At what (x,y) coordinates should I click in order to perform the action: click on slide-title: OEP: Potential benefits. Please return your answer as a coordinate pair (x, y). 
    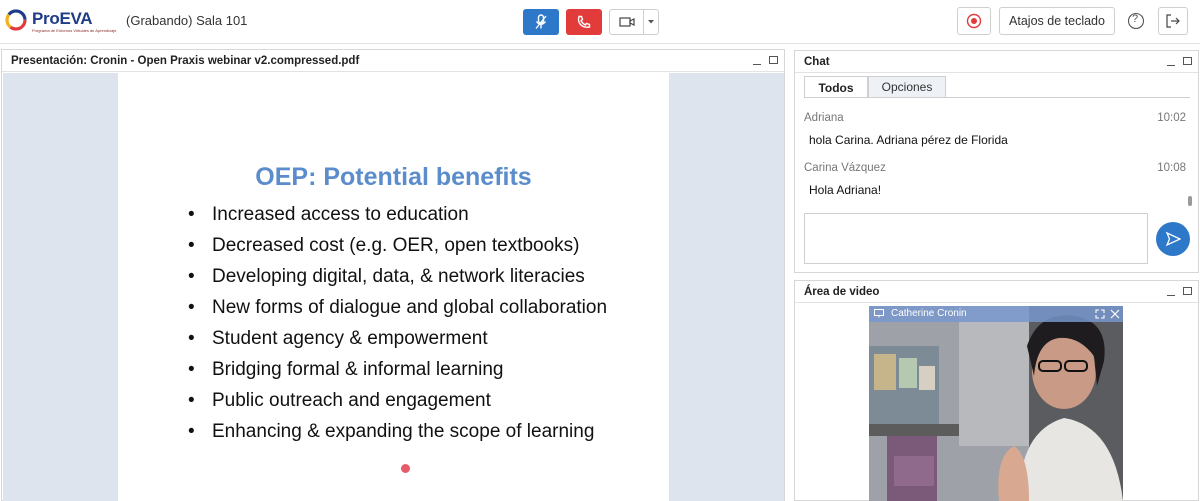
    Looking at the image, I should click on (393, 177).